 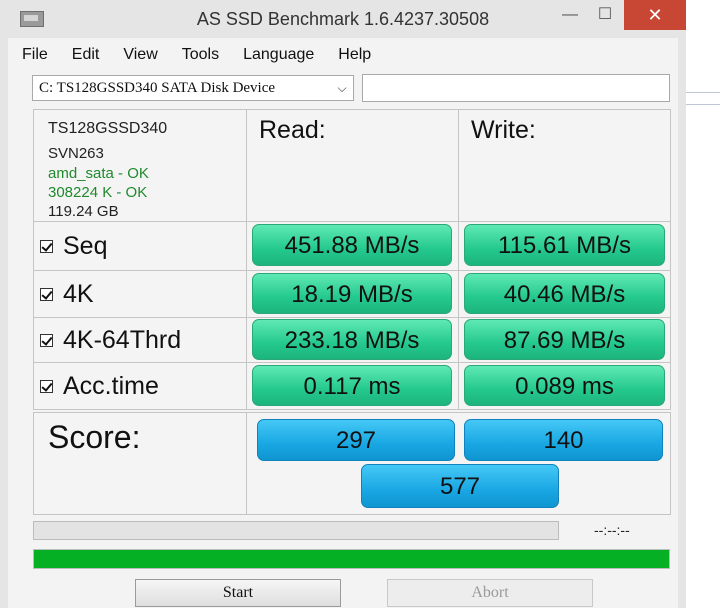 I want to click on test-row-acctime: Acc.time, so click(x=140, y=386).